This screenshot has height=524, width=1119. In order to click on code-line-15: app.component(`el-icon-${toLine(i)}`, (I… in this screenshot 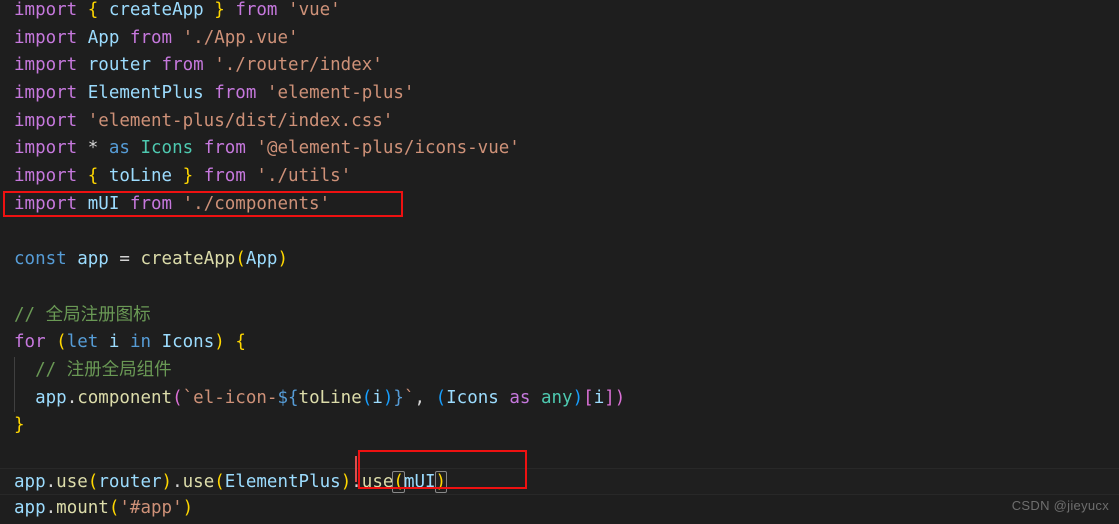, I will do `click(559, 398)`.